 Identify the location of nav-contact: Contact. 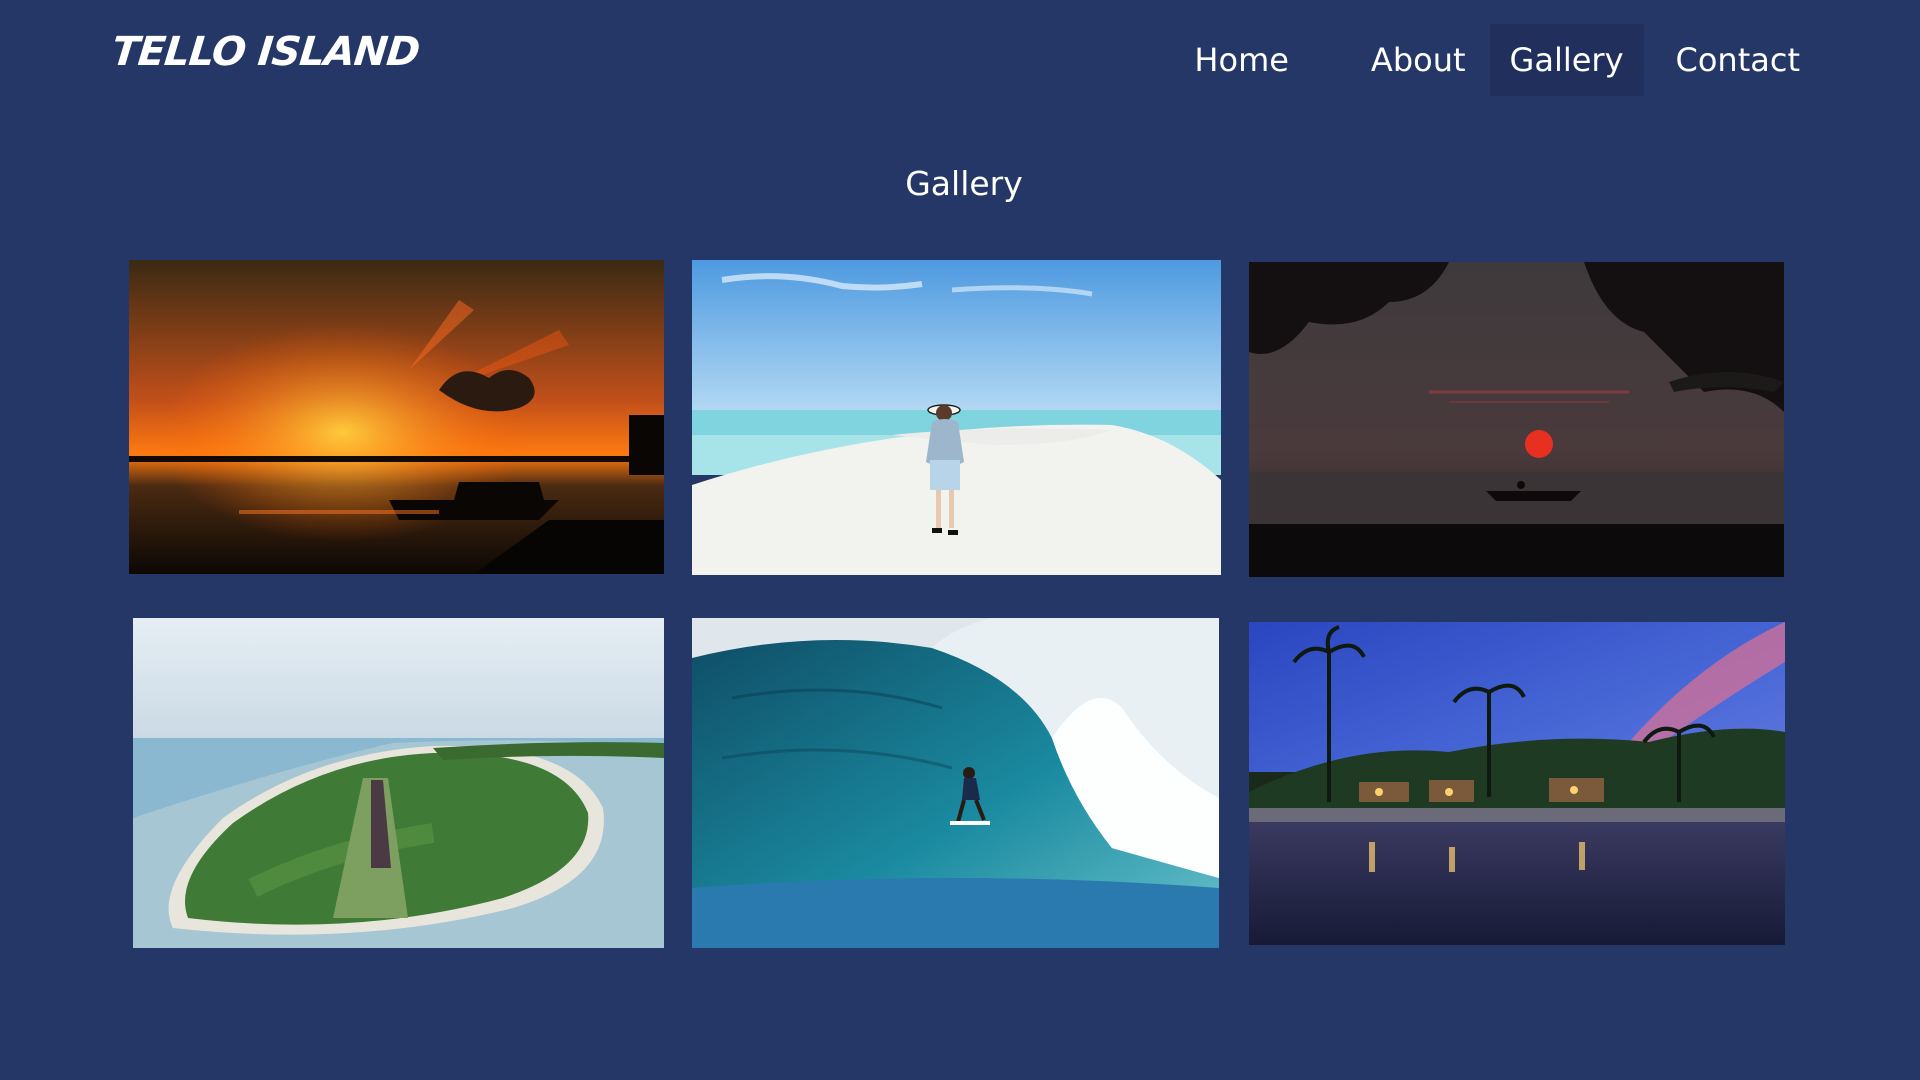
(1738, 60).